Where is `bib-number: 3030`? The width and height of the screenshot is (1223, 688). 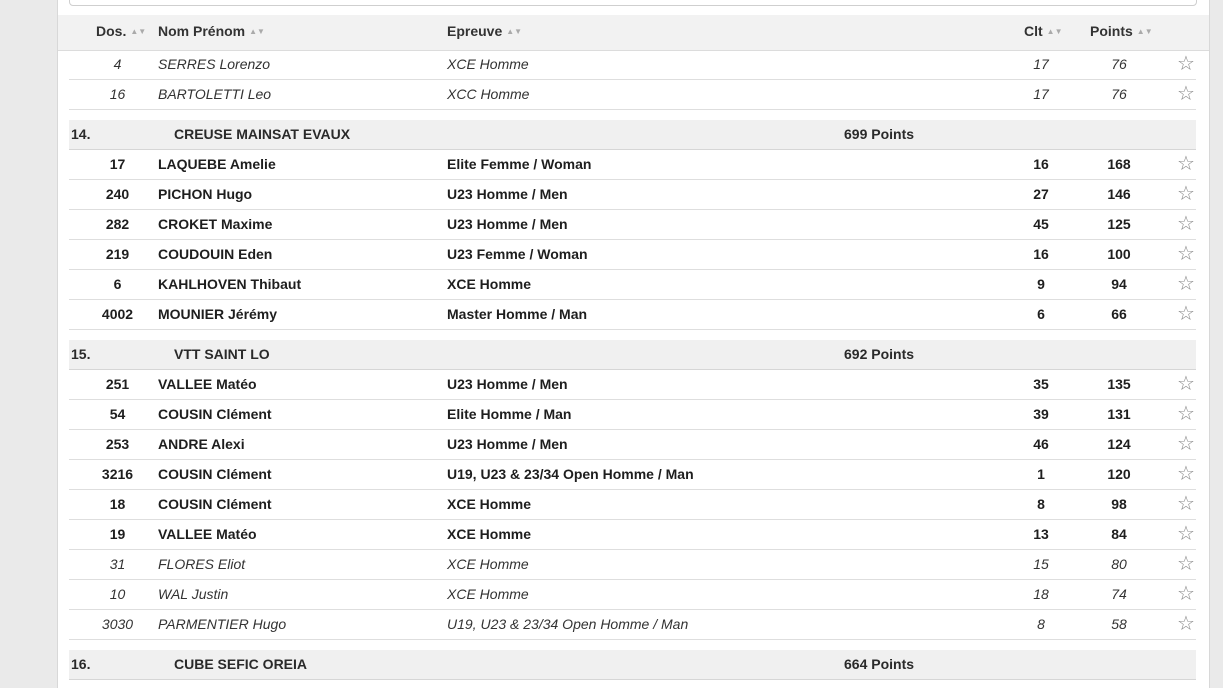
bib-number: 3030 is located at coordinates (117, 624).